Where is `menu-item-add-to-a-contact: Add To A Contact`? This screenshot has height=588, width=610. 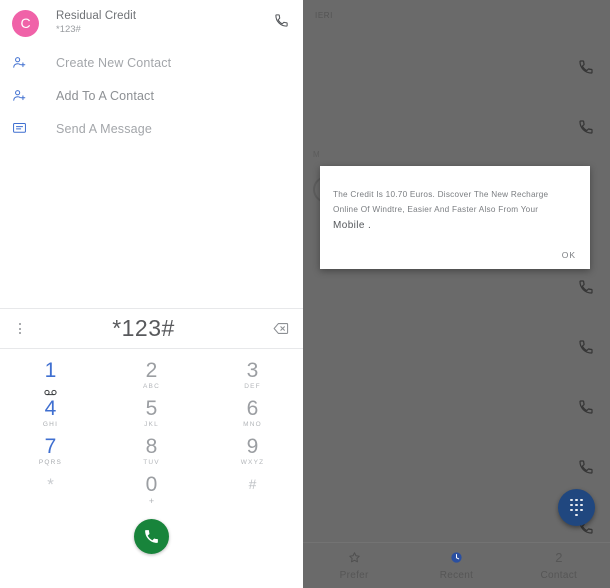
menu-item-add-to-a-contact: Add To A Contact is located at coordinates (151, 95).